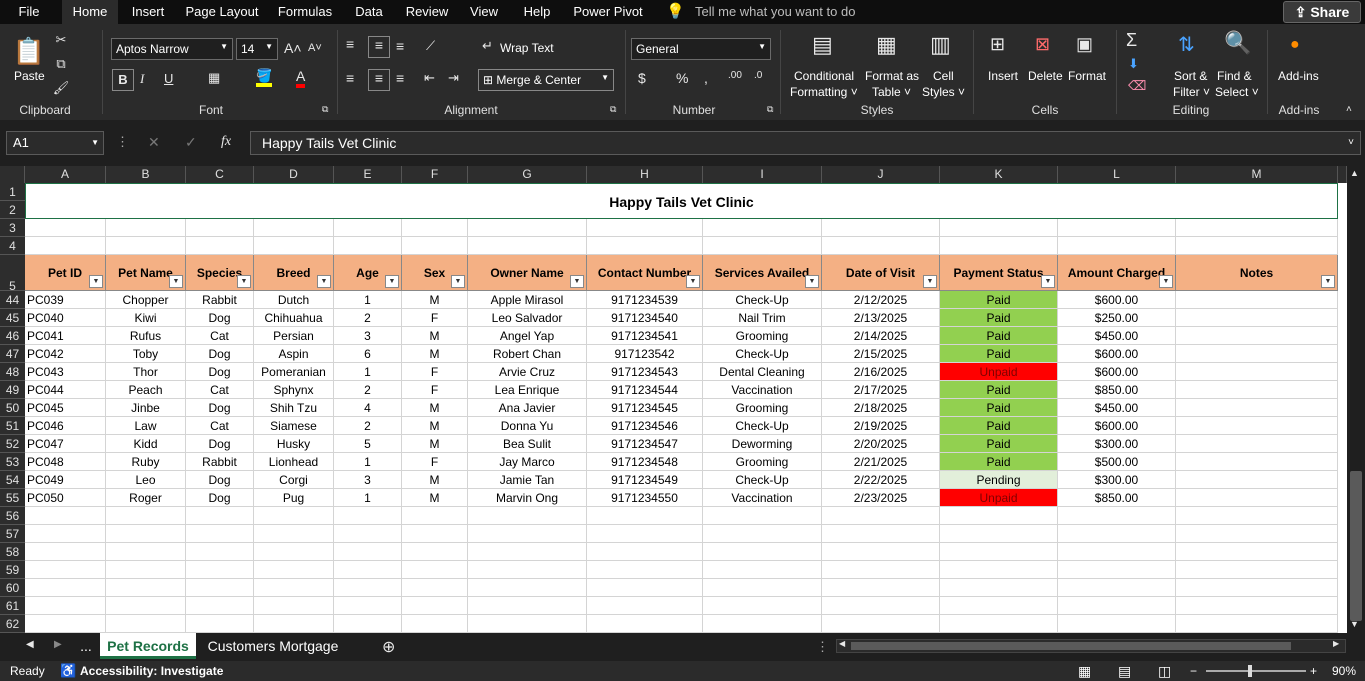 This screenshot has width=1365, height=681. What do you see at coordinates (368, 408) in the screenshot?
I see `table-cell: 4` at bounding box center [368, 408].